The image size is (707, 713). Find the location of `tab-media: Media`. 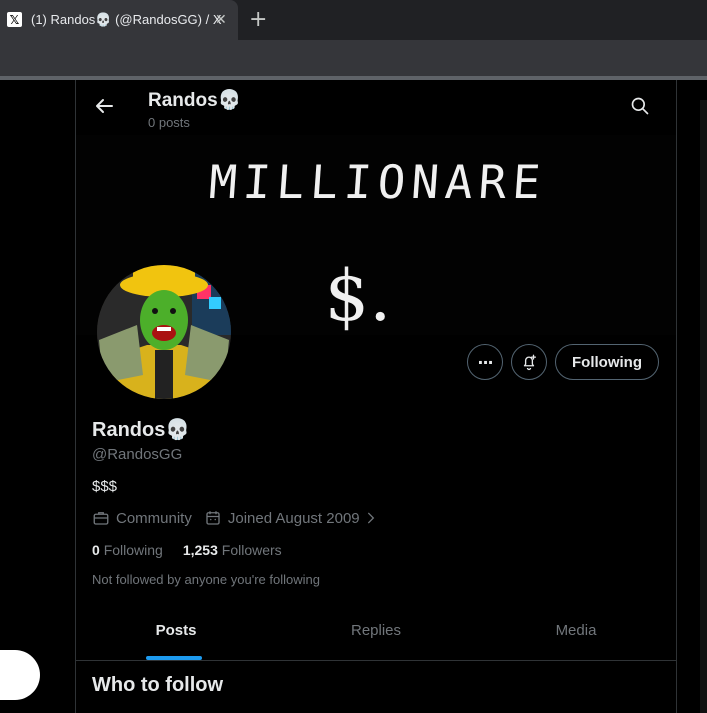

tab-media: Media is located at coordinates (576, 630).